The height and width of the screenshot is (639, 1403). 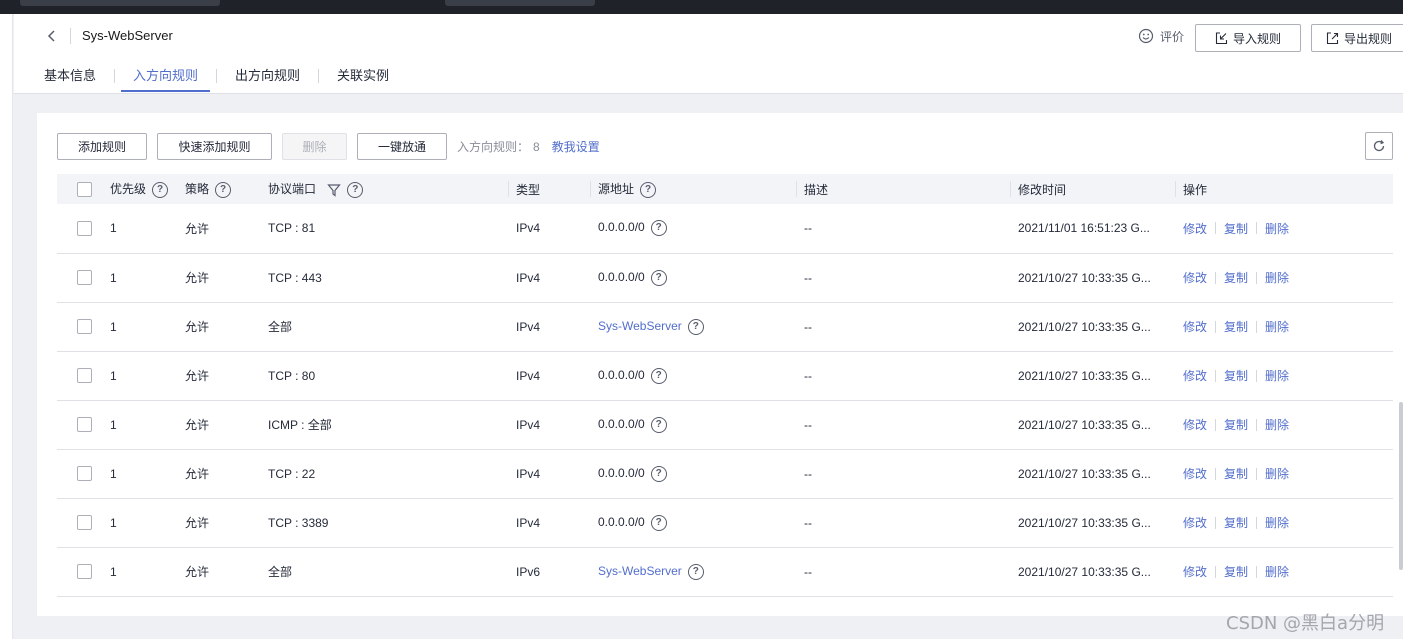 I want to click on rate-label: 评价, so click(x=1172, y=36).